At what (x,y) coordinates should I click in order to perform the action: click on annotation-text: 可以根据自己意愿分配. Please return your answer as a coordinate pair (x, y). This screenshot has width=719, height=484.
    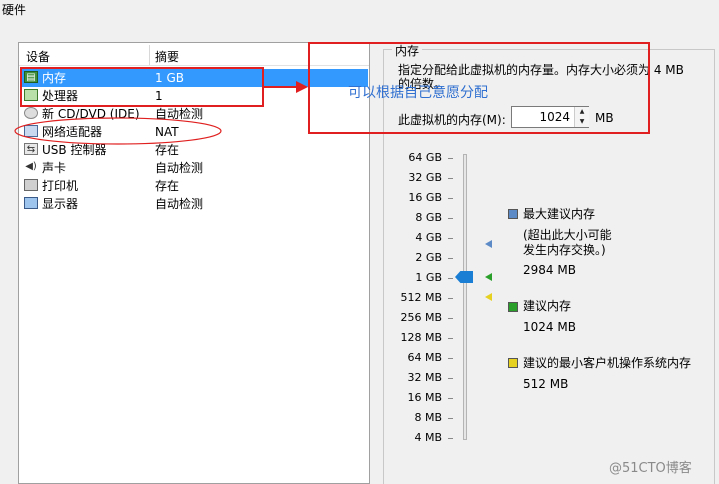
    Looking at the image, I should click on (418, 93).